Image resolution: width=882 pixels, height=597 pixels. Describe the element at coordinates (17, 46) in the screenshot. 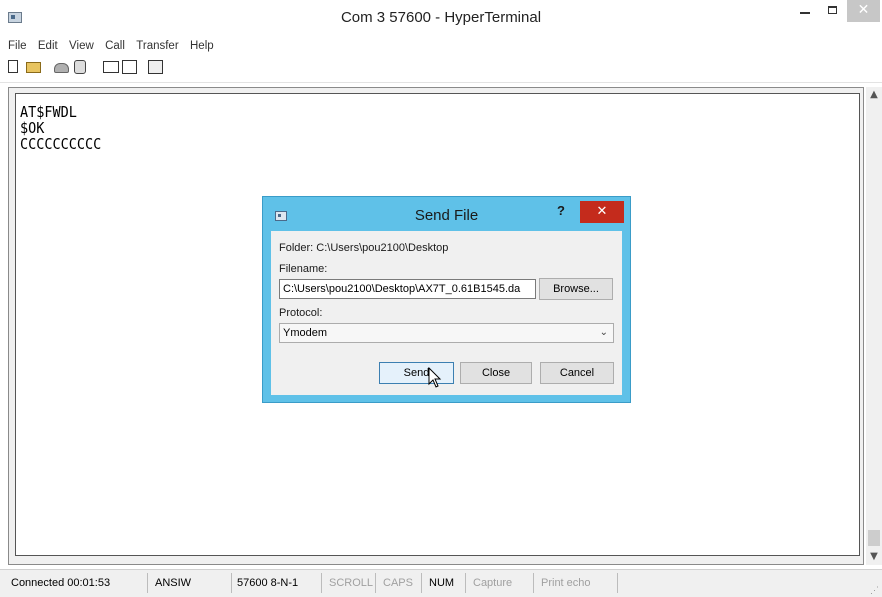

I see `menu-file: File` at that location.